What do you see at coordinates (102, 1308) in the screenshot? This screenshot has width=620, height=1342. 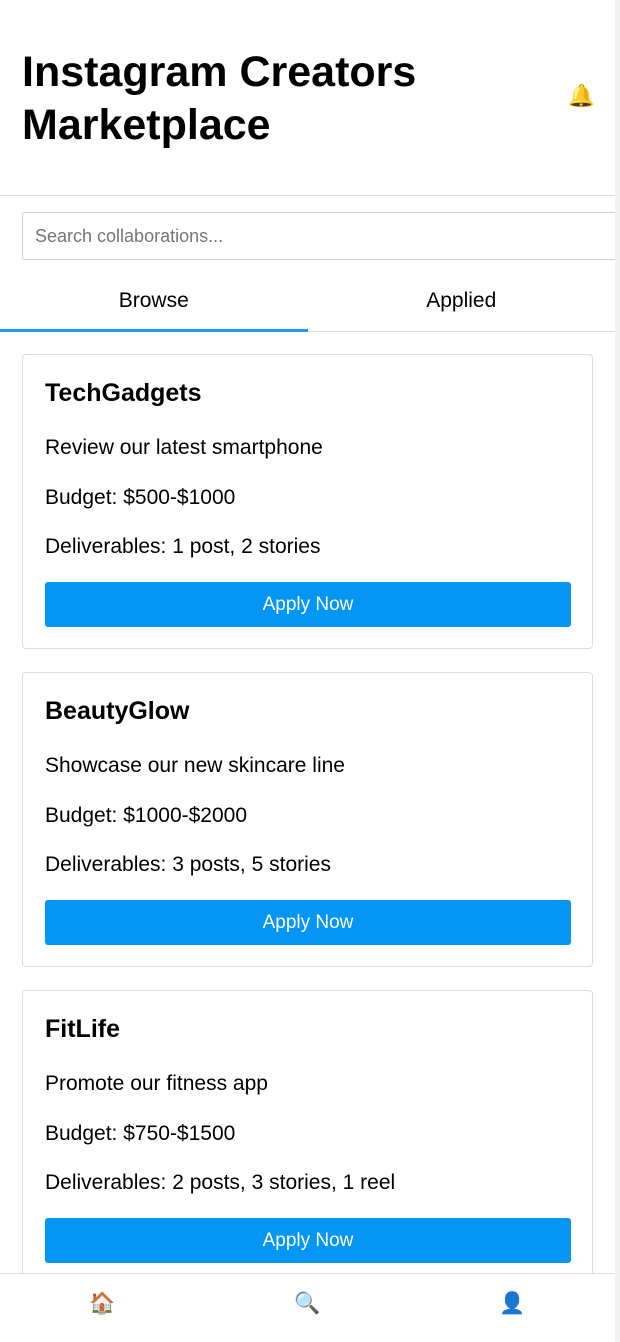 I see `home-icon: 🏠` at bounding box center [102, 1308].